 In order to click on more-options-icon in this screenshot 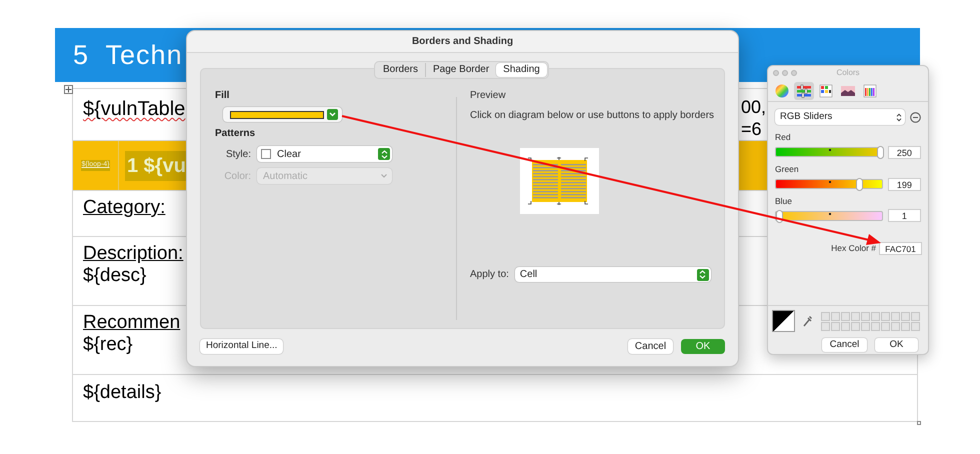, I will do `click(915, 117)`.